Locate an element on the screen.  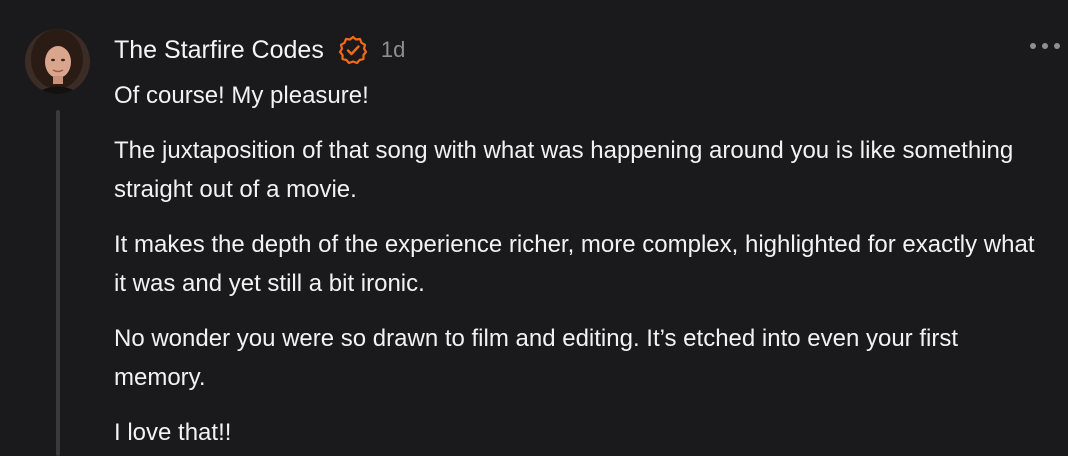
avatar is located at coordinates (57, 61).